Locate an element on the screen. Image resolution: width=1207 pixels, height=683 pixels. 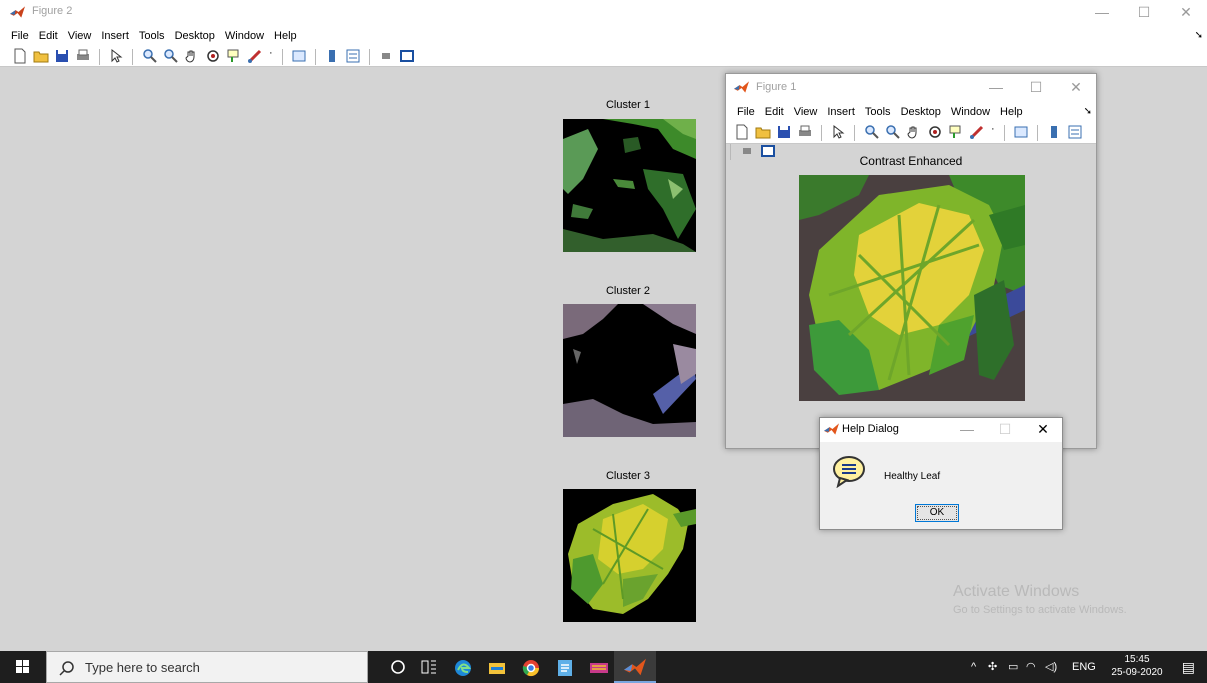
cluster1-image is located at coordinates (629, 185).